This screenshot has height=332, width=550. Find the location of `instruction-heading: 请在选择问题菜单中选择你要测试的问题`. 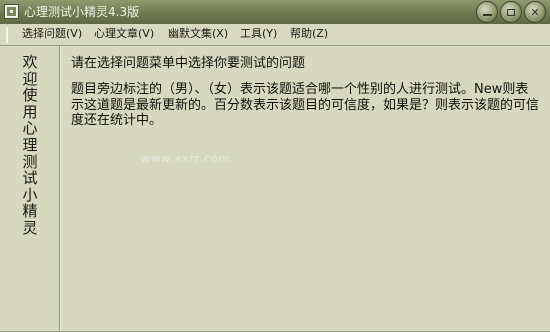

instruction-heading: 请在选择问题菜单中选择你要测试的问题 is located at coordinates (188, 63).